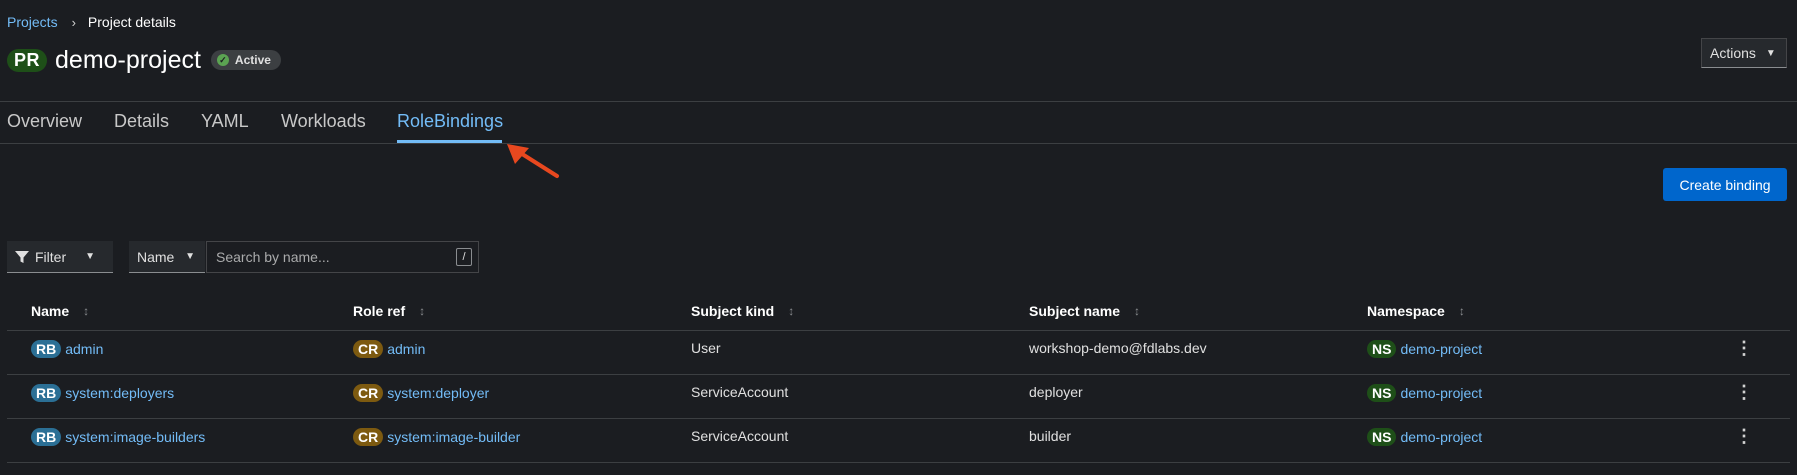 This screenshot has height=475, width=1797. What do you see at coordinates (27, 60) in the screenshot?
I see `resource-badge: PR` at bounding box center [27, 60].